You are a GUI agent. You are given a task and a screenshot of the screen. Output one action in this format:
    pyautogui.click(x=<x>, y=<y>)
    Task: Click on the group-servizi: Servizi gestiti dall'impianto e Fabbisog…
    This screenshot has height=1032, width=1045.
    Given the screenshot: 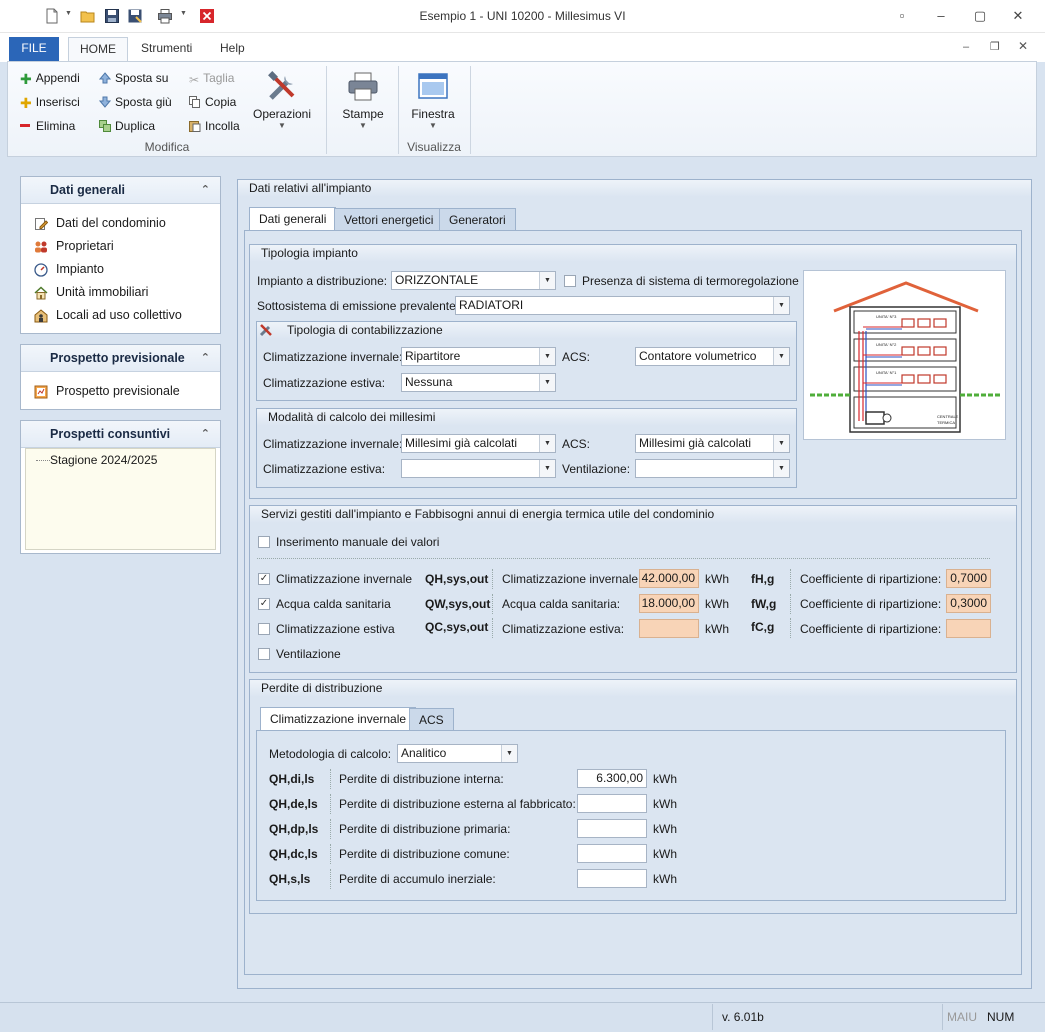 What is the action you would take?
    pyautogui.click(x=633, y=589)
    